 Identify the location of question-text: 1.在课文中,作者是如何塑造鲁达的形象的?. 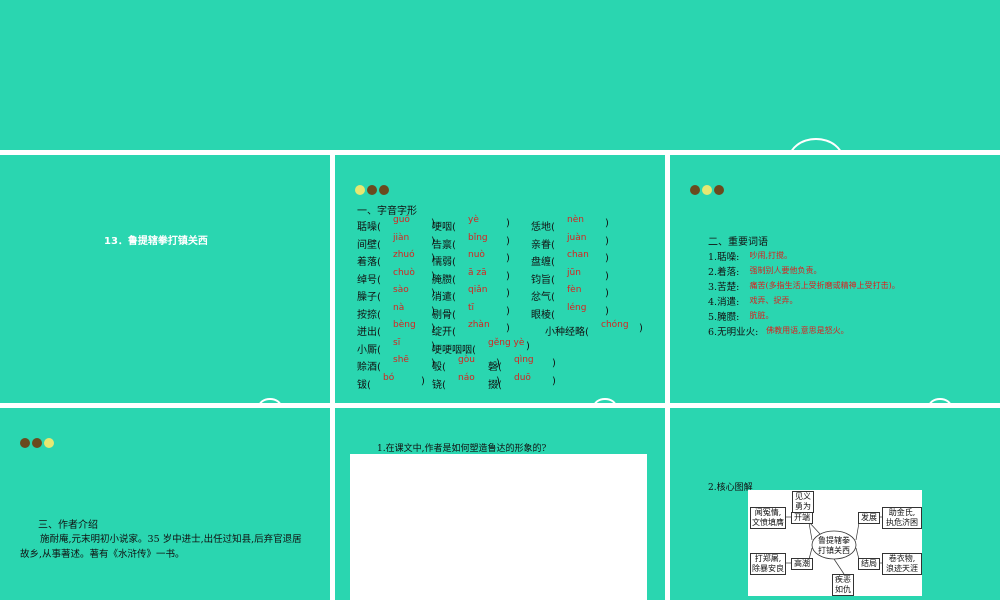
(462, 449).